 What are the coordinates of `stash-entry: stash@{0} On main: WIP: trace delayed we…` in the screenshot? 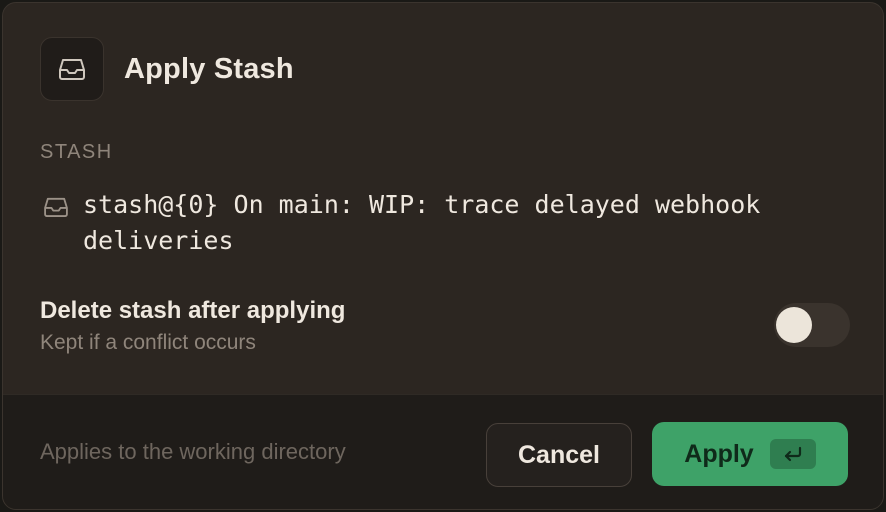 It's located at (445, 223).